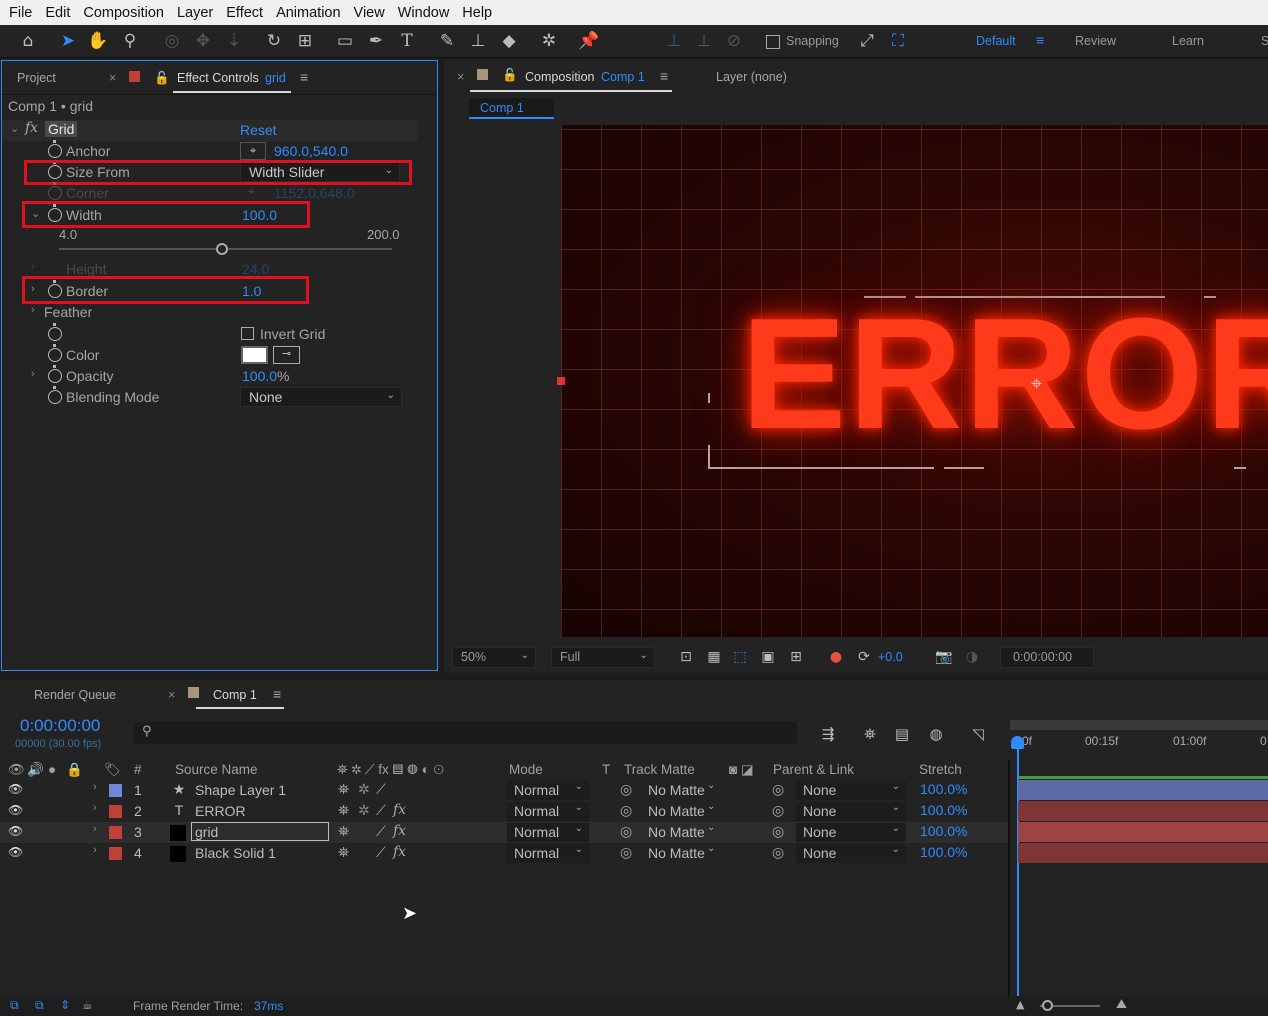  What do you see at coordinates (944, 657) in the screenshot?
I see `snapshot-icon: 📷` at bounding box center [944, 657].